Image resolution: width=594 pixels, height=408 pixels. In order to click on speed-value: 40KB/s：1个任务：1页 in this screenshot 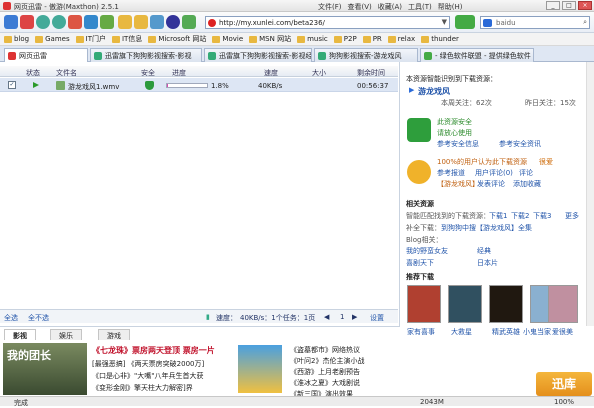, I will do `click(278, 318)`.